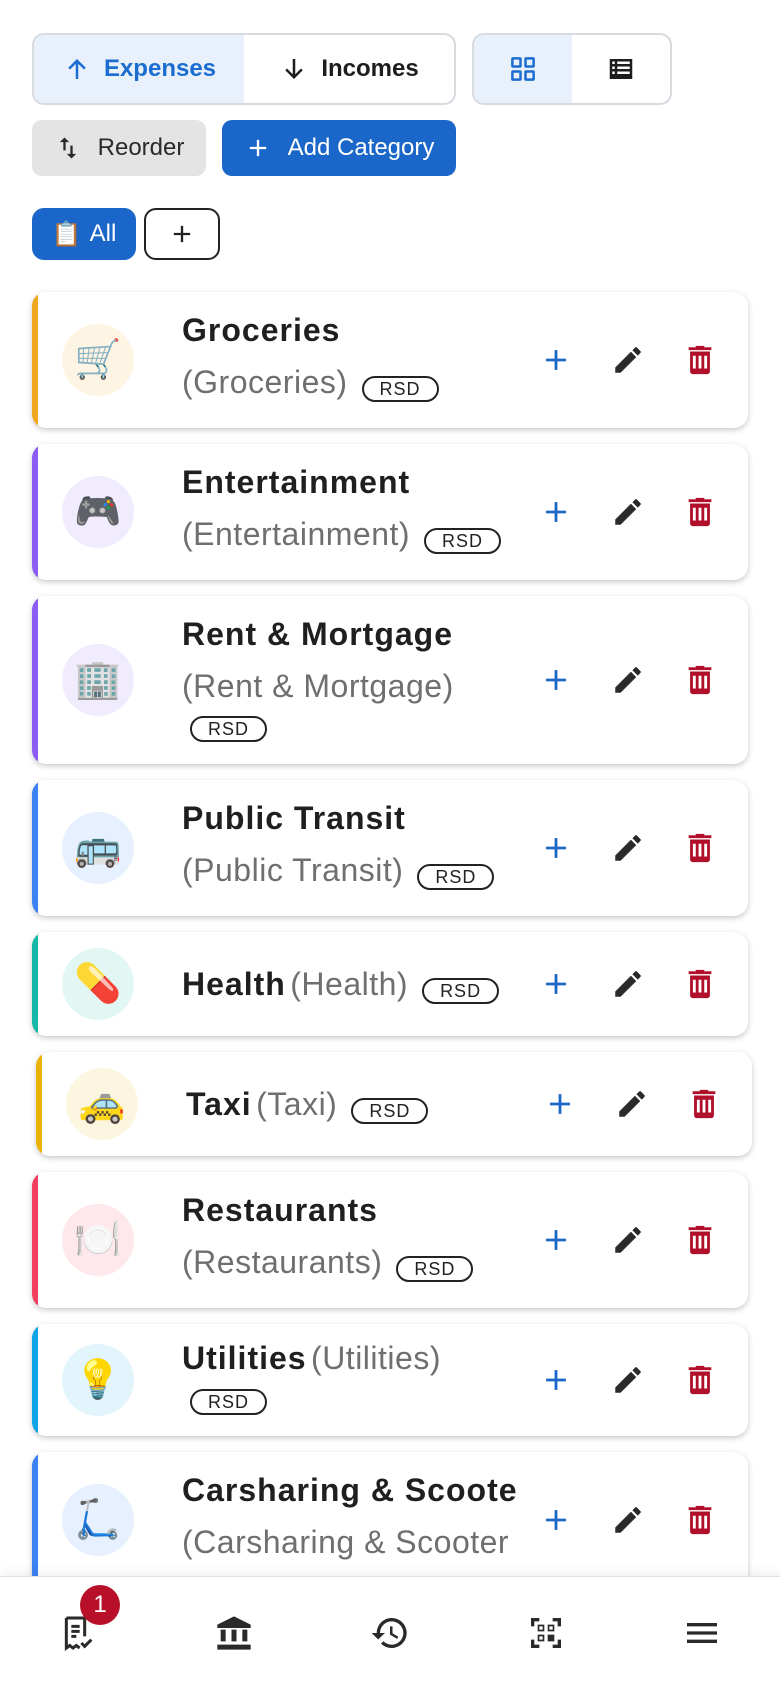 The width and height of the screenshot is (780, 1688). I want to click on category-card: 🚕 Taxi (Taxi) RSD, so click(394, 1104).